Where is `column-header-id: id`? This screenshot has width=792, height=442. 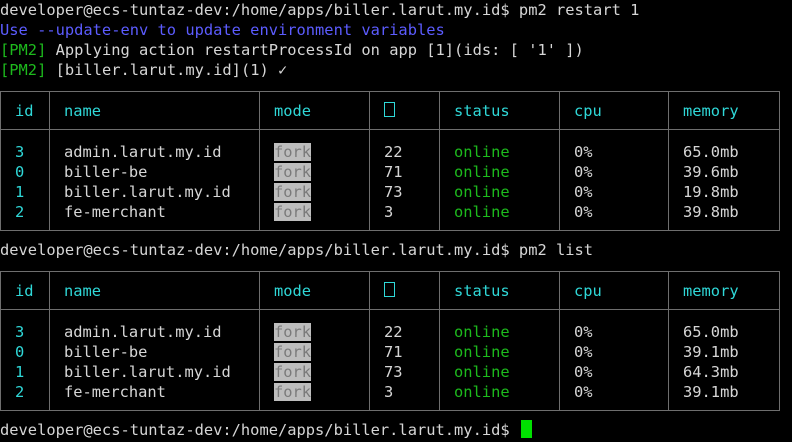 column-header-id: id is located at coordinates (25, 290).